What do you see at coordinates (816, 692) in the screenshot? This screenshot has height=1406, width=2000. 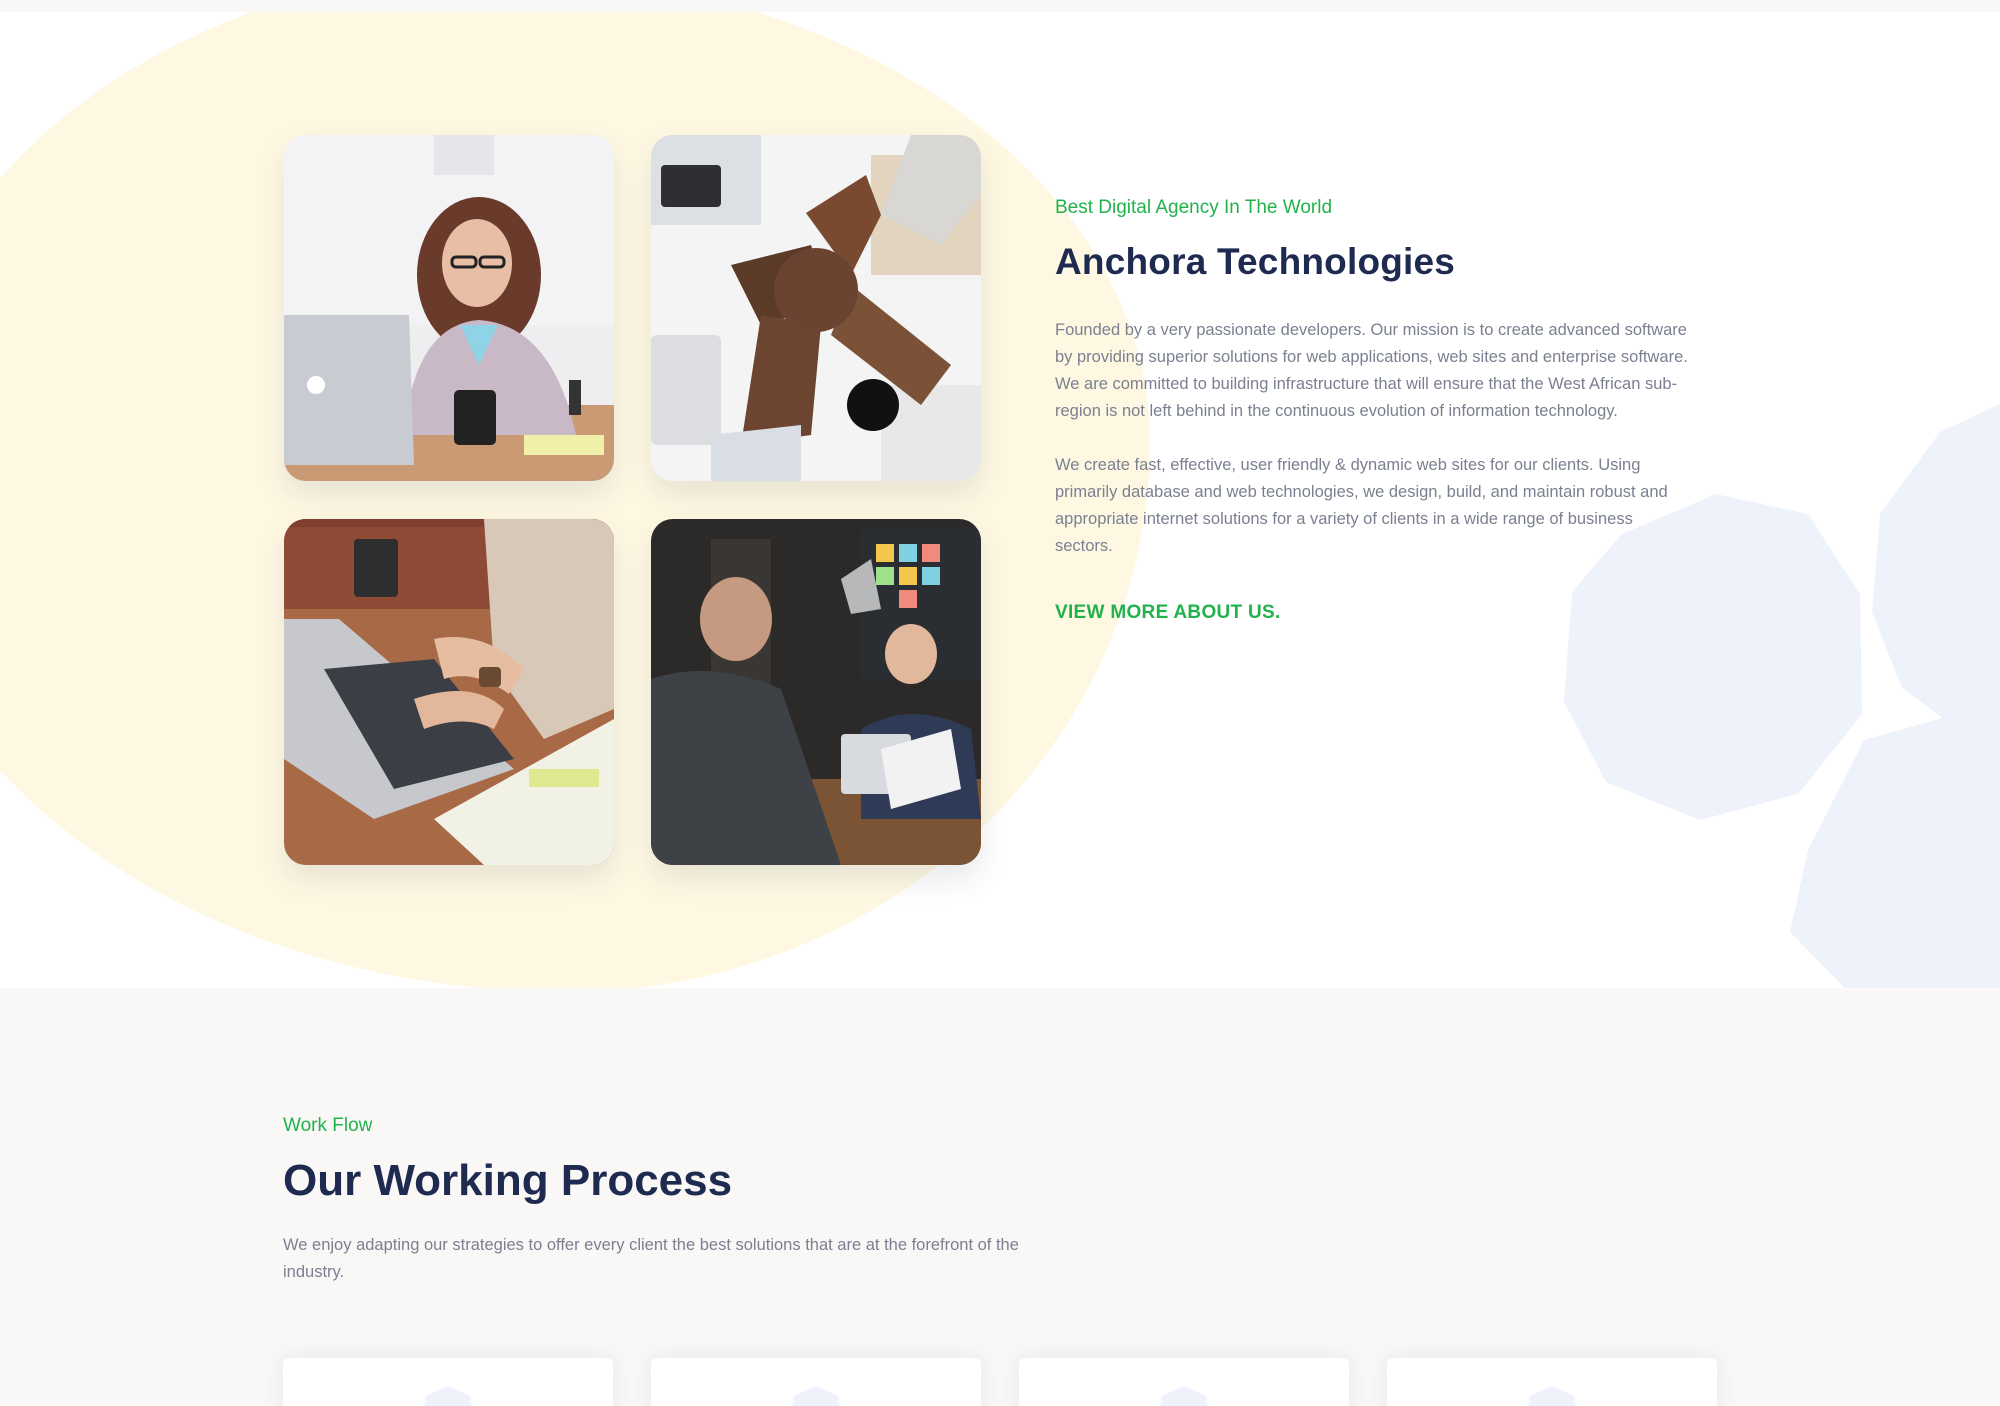 I see `business-meeting-photo` at bounding box center [816, 692].